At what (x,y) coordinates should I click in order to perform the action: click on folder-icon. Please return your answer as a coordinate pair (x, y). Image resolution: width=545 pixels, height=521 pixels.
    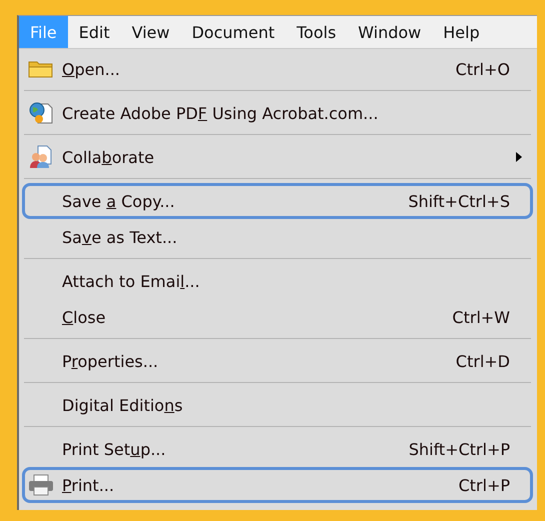
    Looking at the image, I should click on (41, 69).